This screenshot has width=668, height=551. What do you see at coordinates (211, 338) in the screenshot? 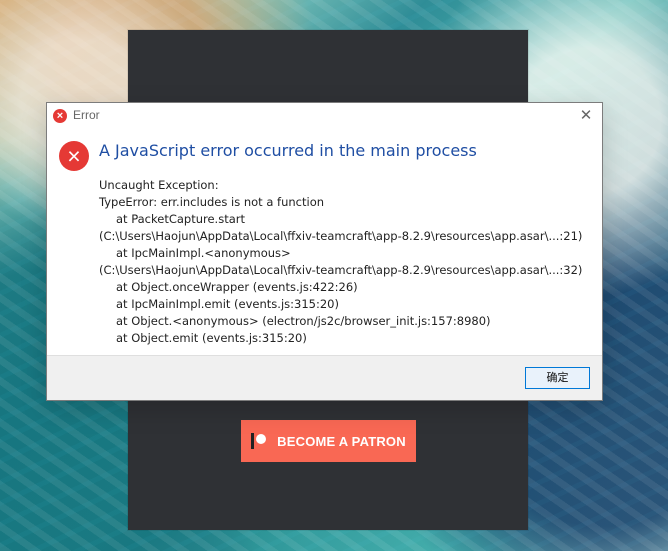
I see `message-line-10: at Object.emit (events.js:315:20)` at bounding box center [211, 338].